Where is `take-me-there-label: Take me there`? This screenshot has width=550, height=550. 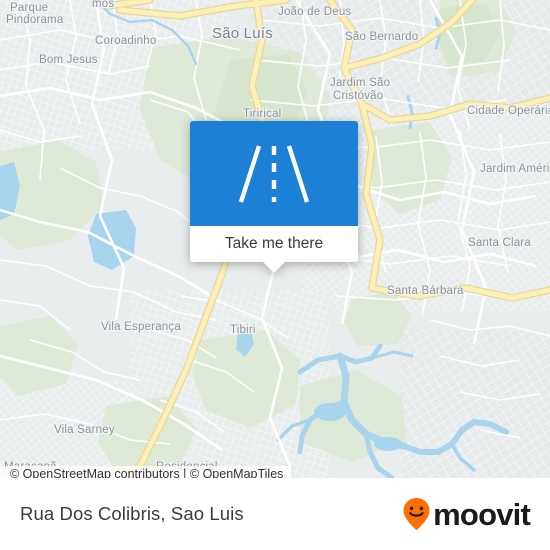 take-me-there-label: Take me there is located at coordinates (274, 243).